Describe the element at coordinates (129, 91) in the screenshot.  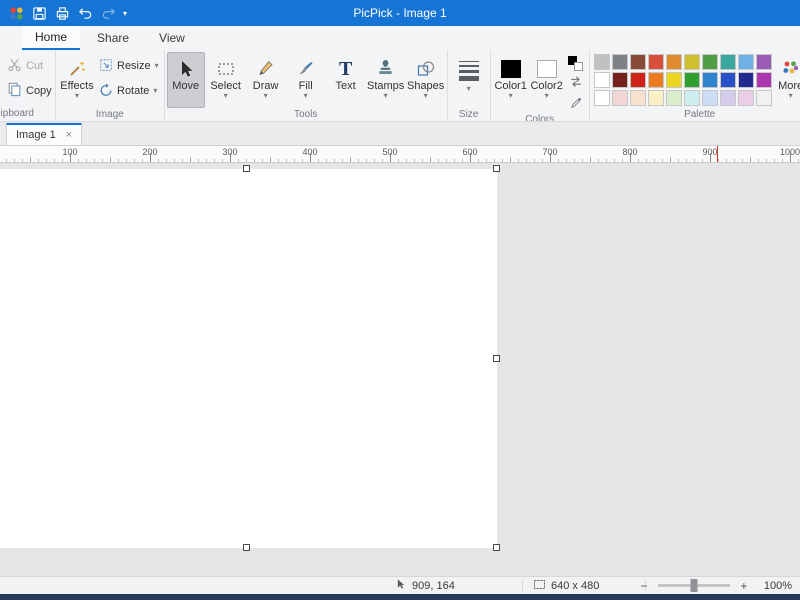
I see `rotate-button: Rotate ▾` at that location.